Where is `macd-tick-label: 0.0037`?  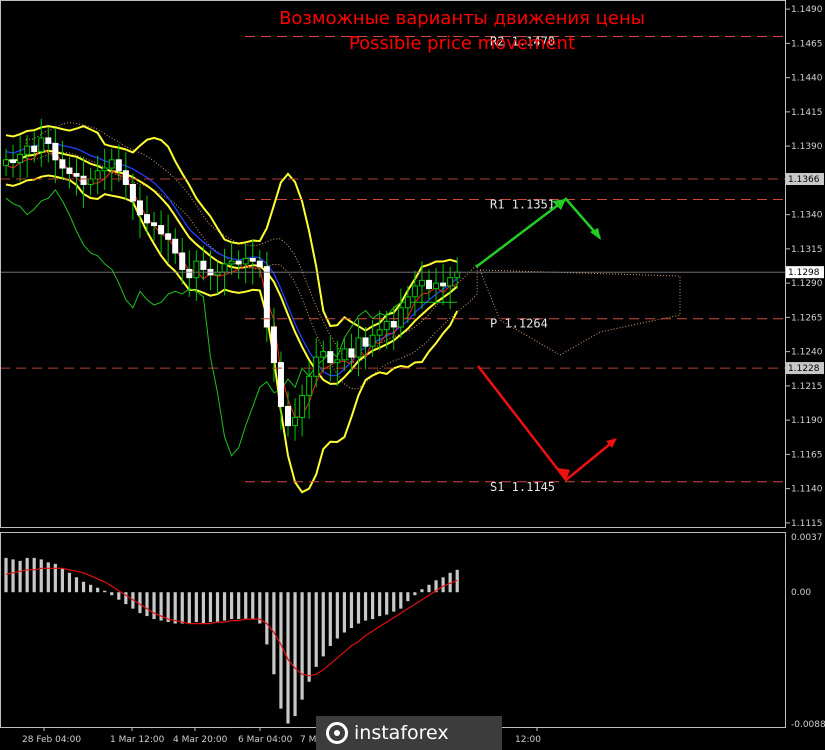 macd-tick-label: 0.0037 is located at coordinates (807, 538).